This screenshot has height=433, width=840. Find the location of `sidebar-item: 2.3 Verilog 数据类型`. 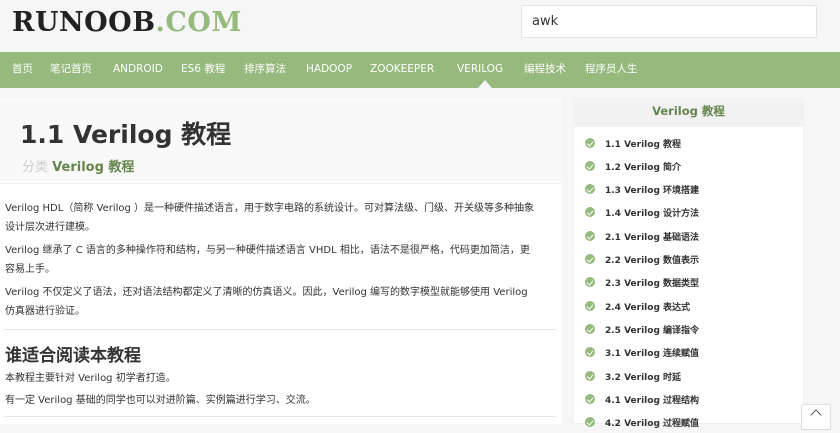

sidebar-item: 2.3 Verilog 数据类型 is located at coordinates (642, 284).